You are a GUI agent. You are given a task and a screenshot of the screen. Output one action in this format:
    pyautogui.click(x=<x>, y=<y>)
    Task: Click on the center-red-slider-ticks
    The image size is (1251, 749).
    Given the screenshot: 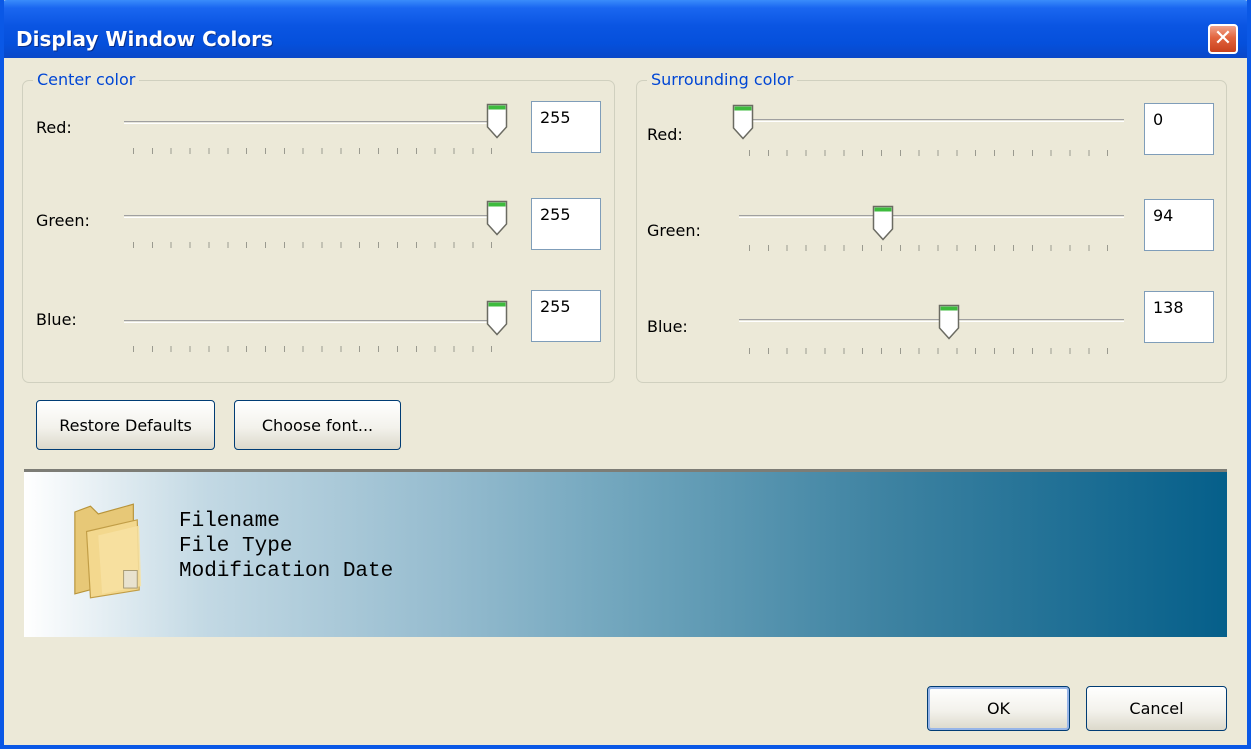 What is the action you would take?
    pyautogui.click(x=320, y=151)
    